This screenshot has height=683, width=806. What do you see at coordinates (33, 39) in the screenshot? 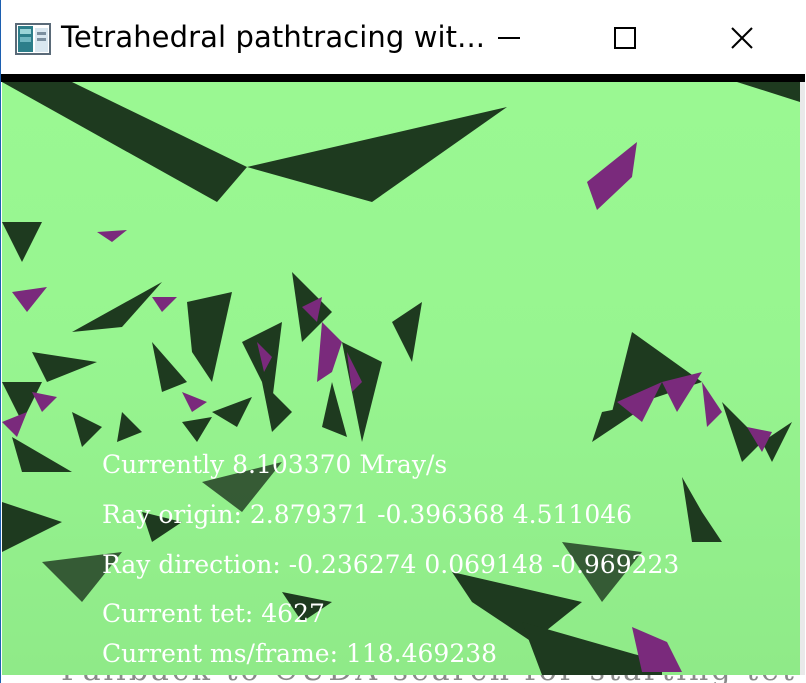
I see `app-window-icon` at bounding box center [33, 39].